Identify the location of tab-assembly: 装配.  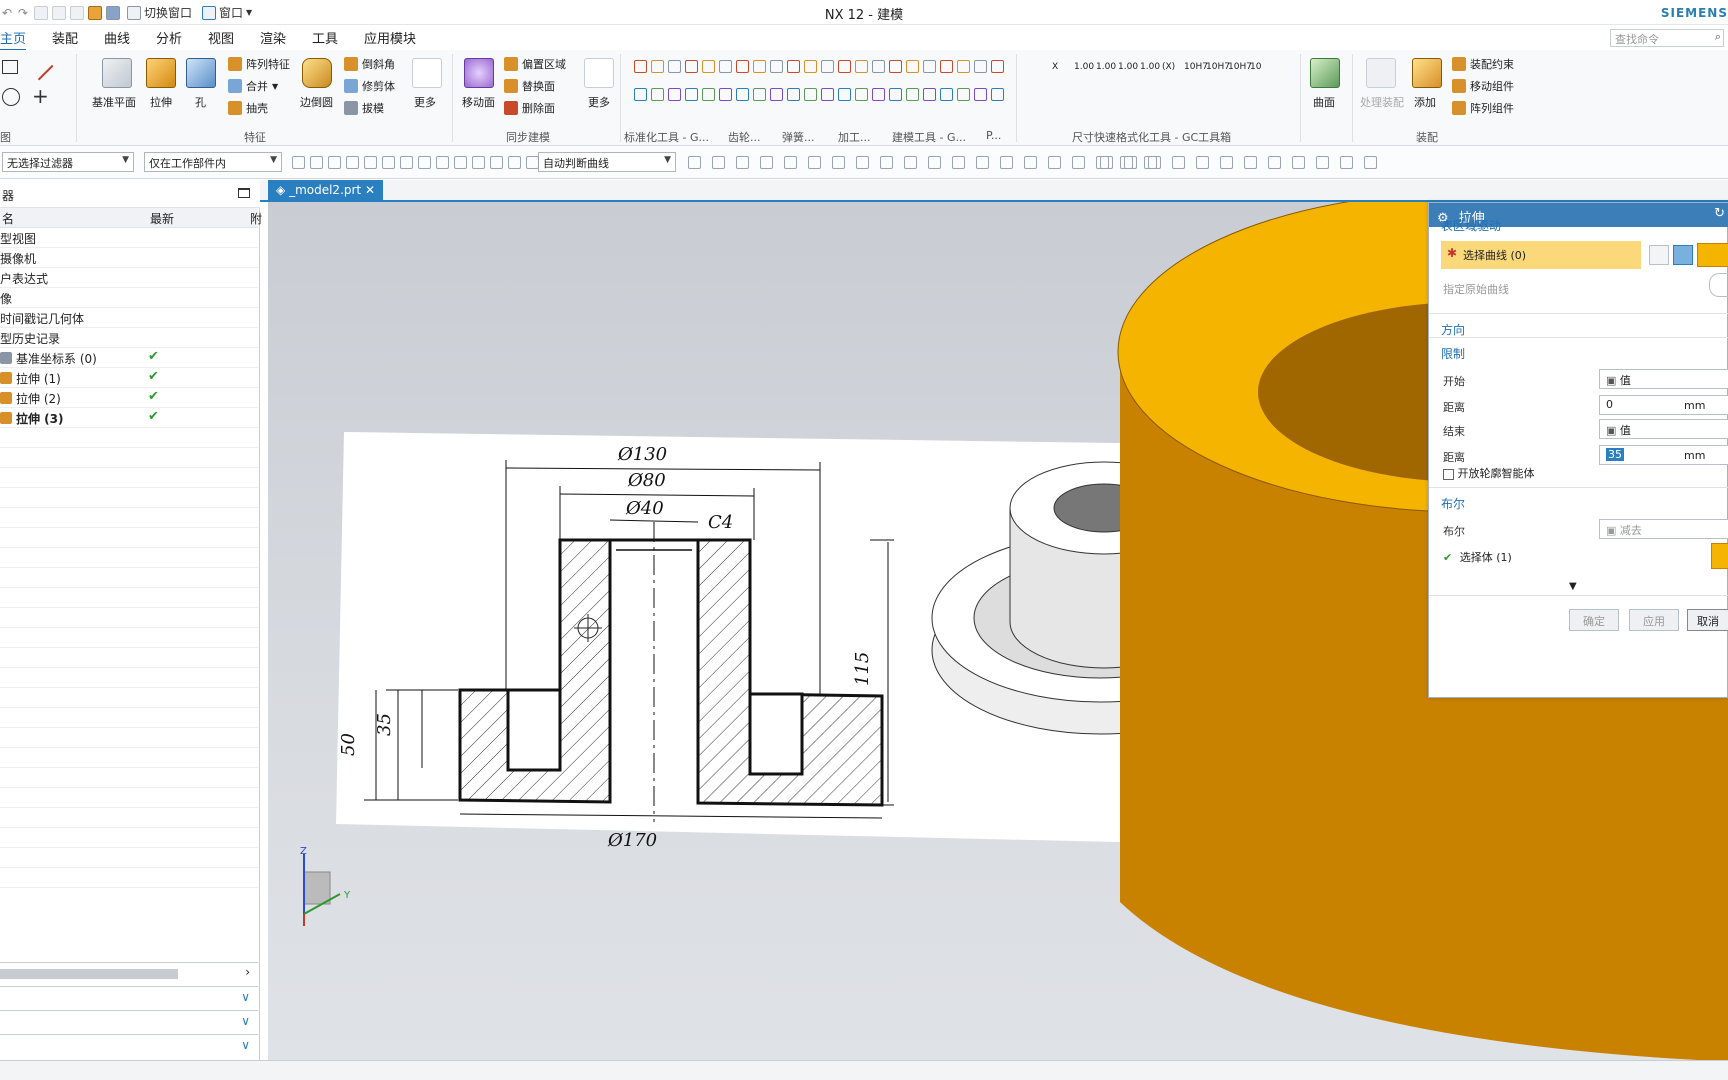
(65, 37).